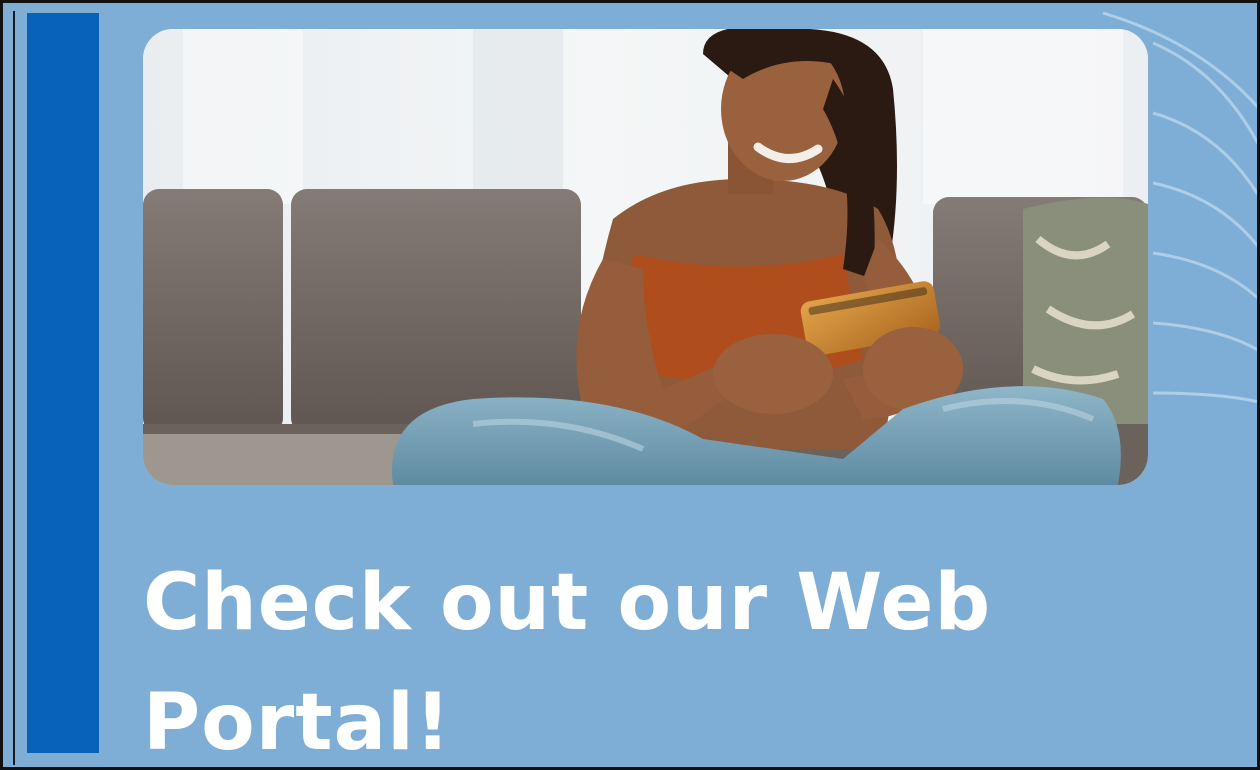 The width and height of the screenshot is (1260, 770). Describe the element at coordinates (567, 603) in the screenshot. I see `headline-line-1: Check out our Web` at that location.